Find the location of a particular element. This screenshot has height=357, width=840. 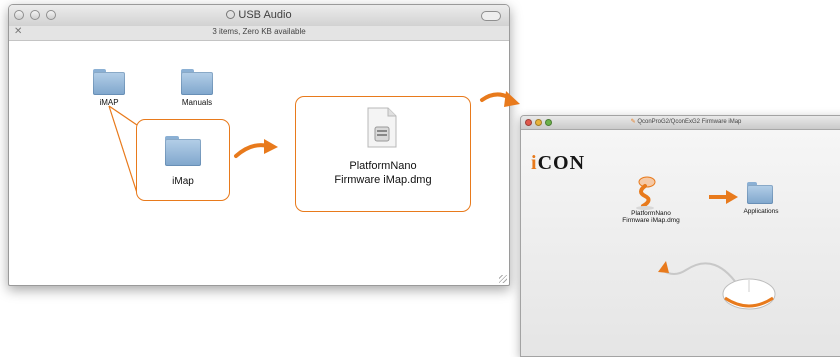

installer-title-text: QconProG2/QconExG2 Firmware iMap is located at coordinates (689, 122).